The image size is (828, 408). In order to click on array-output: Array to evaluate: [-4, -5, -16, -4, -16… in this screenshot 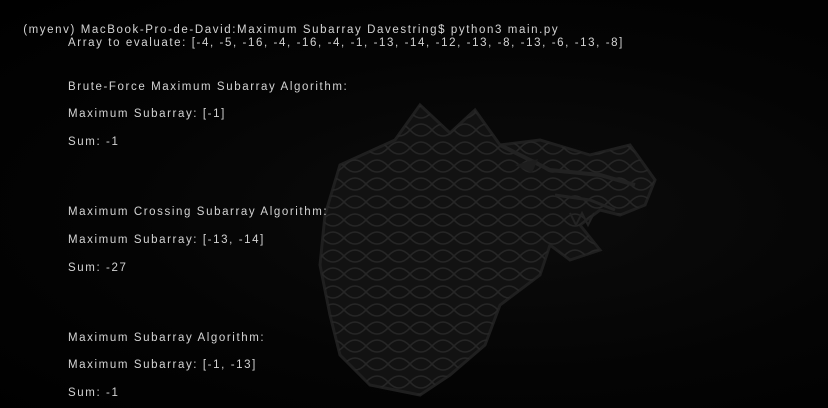, I will do `click(346, 43)`.